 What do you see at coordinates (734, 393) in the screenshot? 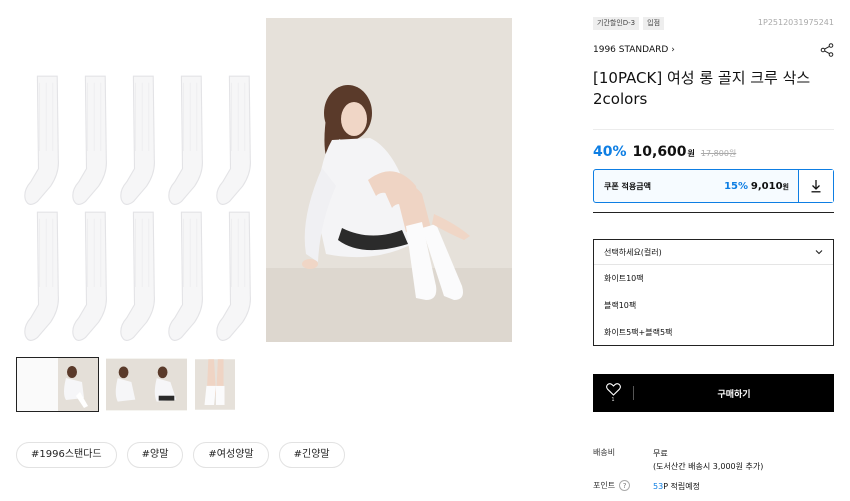
I see `buy-button: 구매하기` at bounding box center [734, 393].